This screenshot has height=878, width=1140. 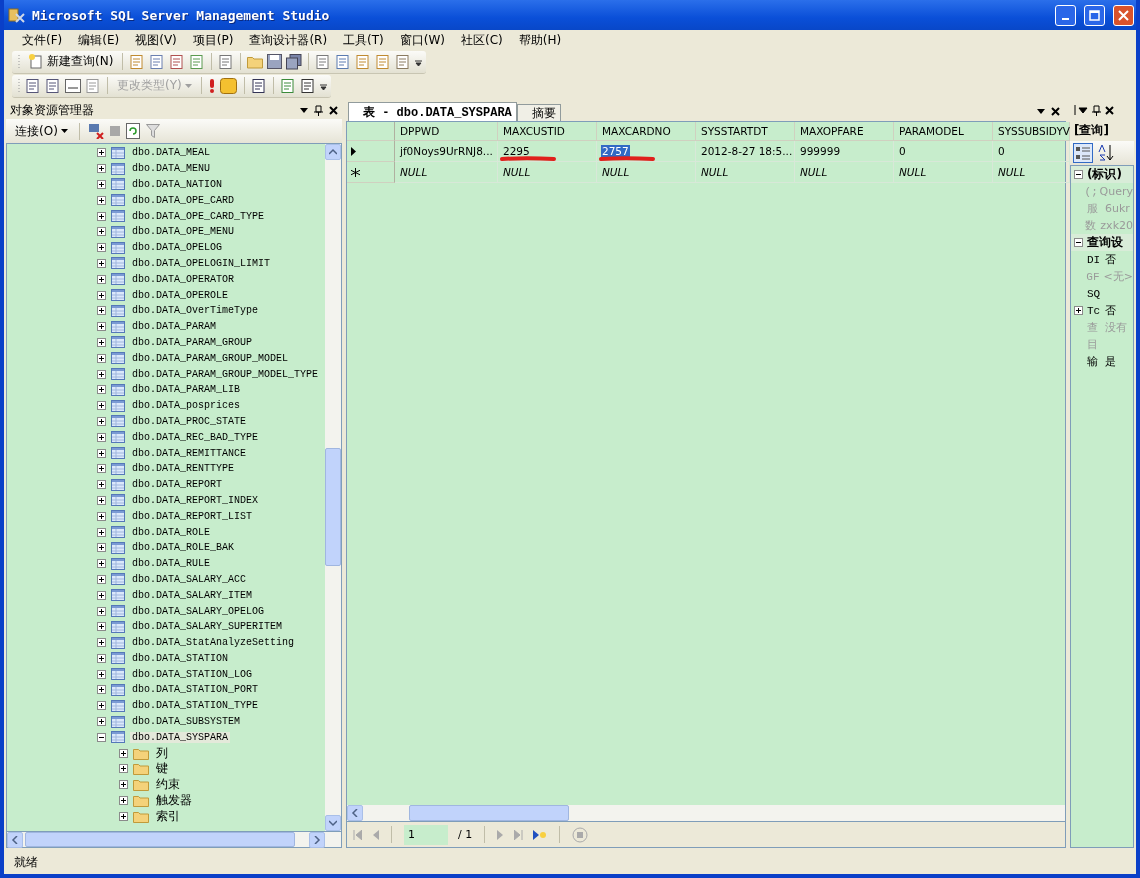 What do you see at coordinates (168, 816) in the screenshot?
I see `tree-item: 索引` at bounding box center [168, 816].